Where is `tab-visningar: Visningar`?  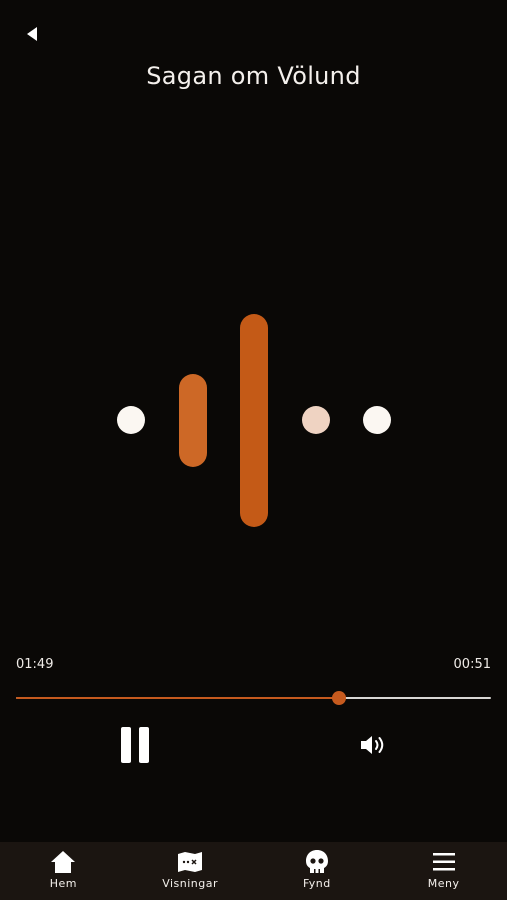
tab-visningar: Visningar is located at coordinates (190, 871).